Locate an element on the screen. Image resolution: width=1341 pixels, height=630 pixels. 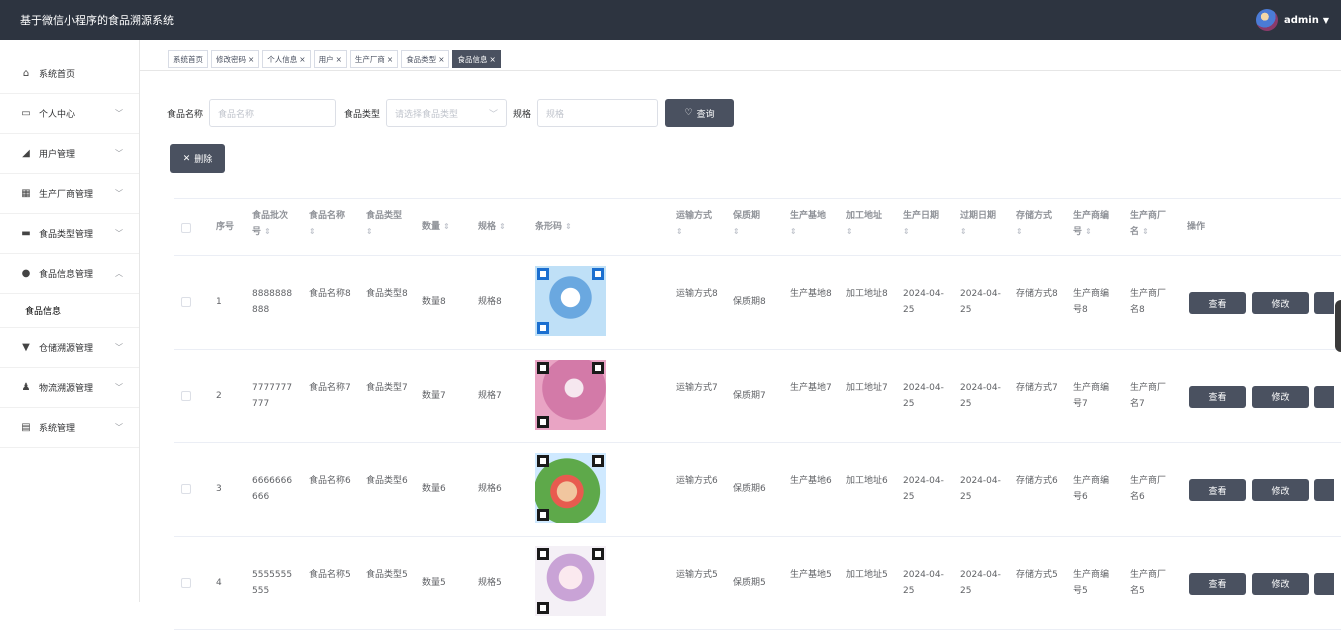
avatar is located at coordinates (1267, 20).